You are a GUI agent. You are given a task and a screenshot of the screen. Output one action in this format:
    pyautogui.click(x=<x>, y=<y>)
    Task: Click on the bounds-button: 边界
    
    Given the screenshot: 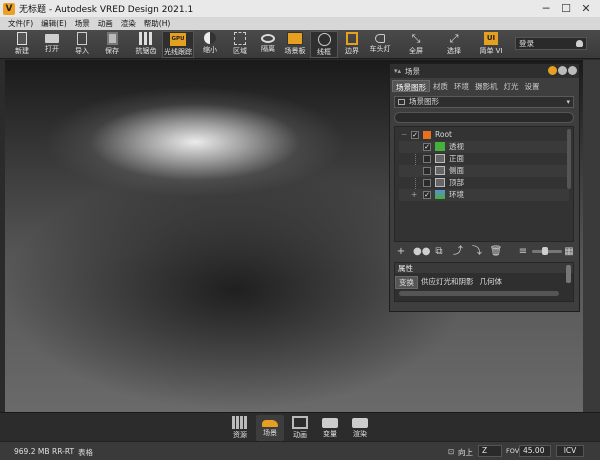 What is the action you would take?
    pyautogui.click(x=352, y=44)
    